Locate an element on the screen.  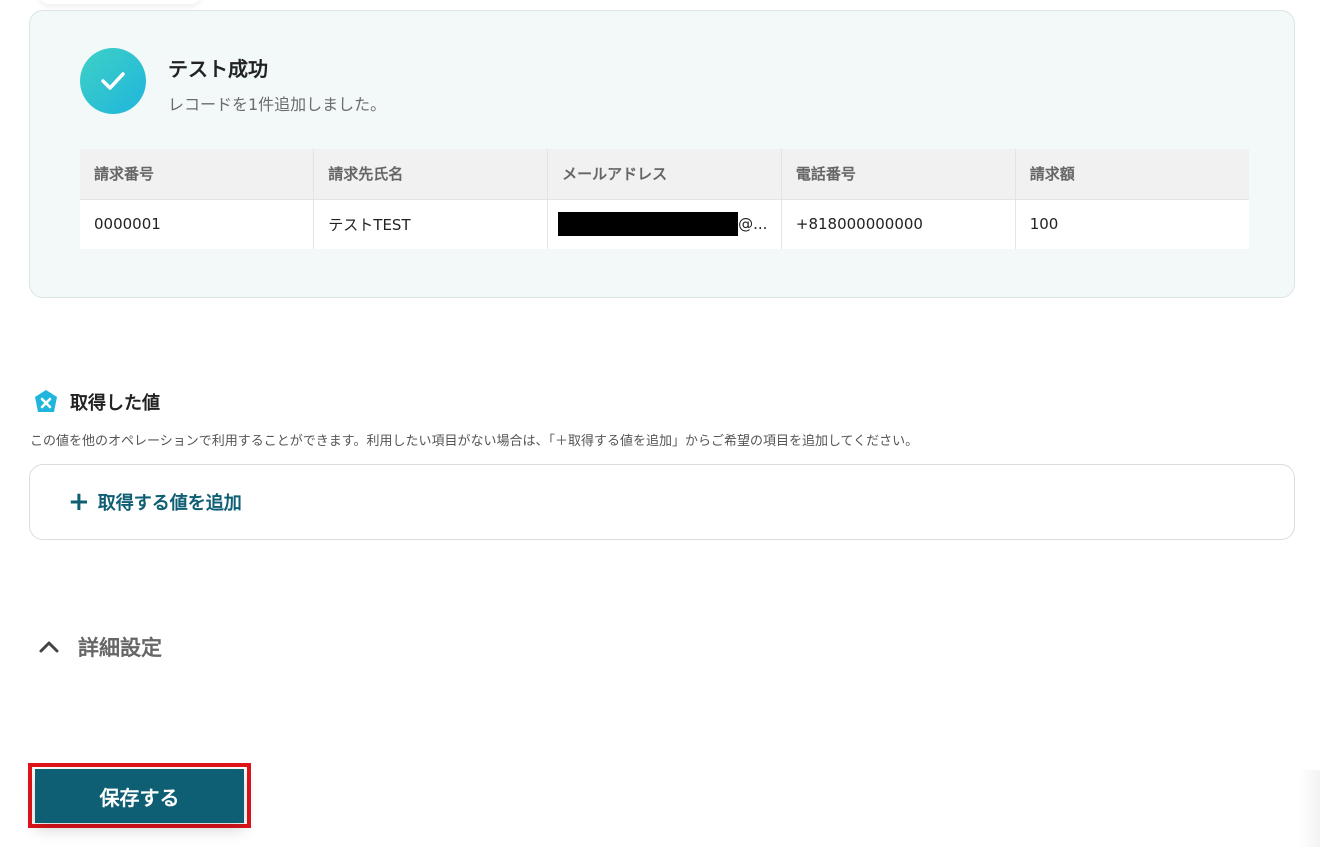
cell-customer-name: テストTEST is located at coordinates (431, 223).